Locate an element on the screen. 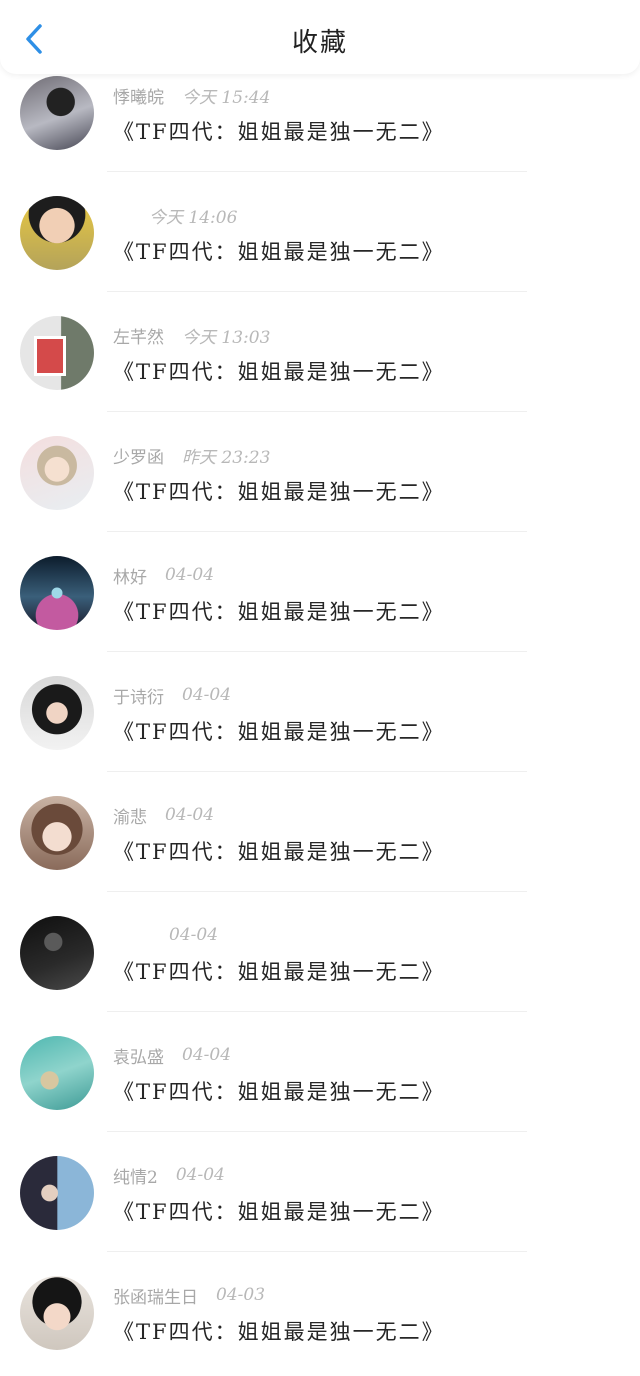 This screenshot has width=640, height=1376. list-item: 袁弘盛 04-04 《TF四代：姐姐最是独一无二》 is located at coordinates (320, 1076).